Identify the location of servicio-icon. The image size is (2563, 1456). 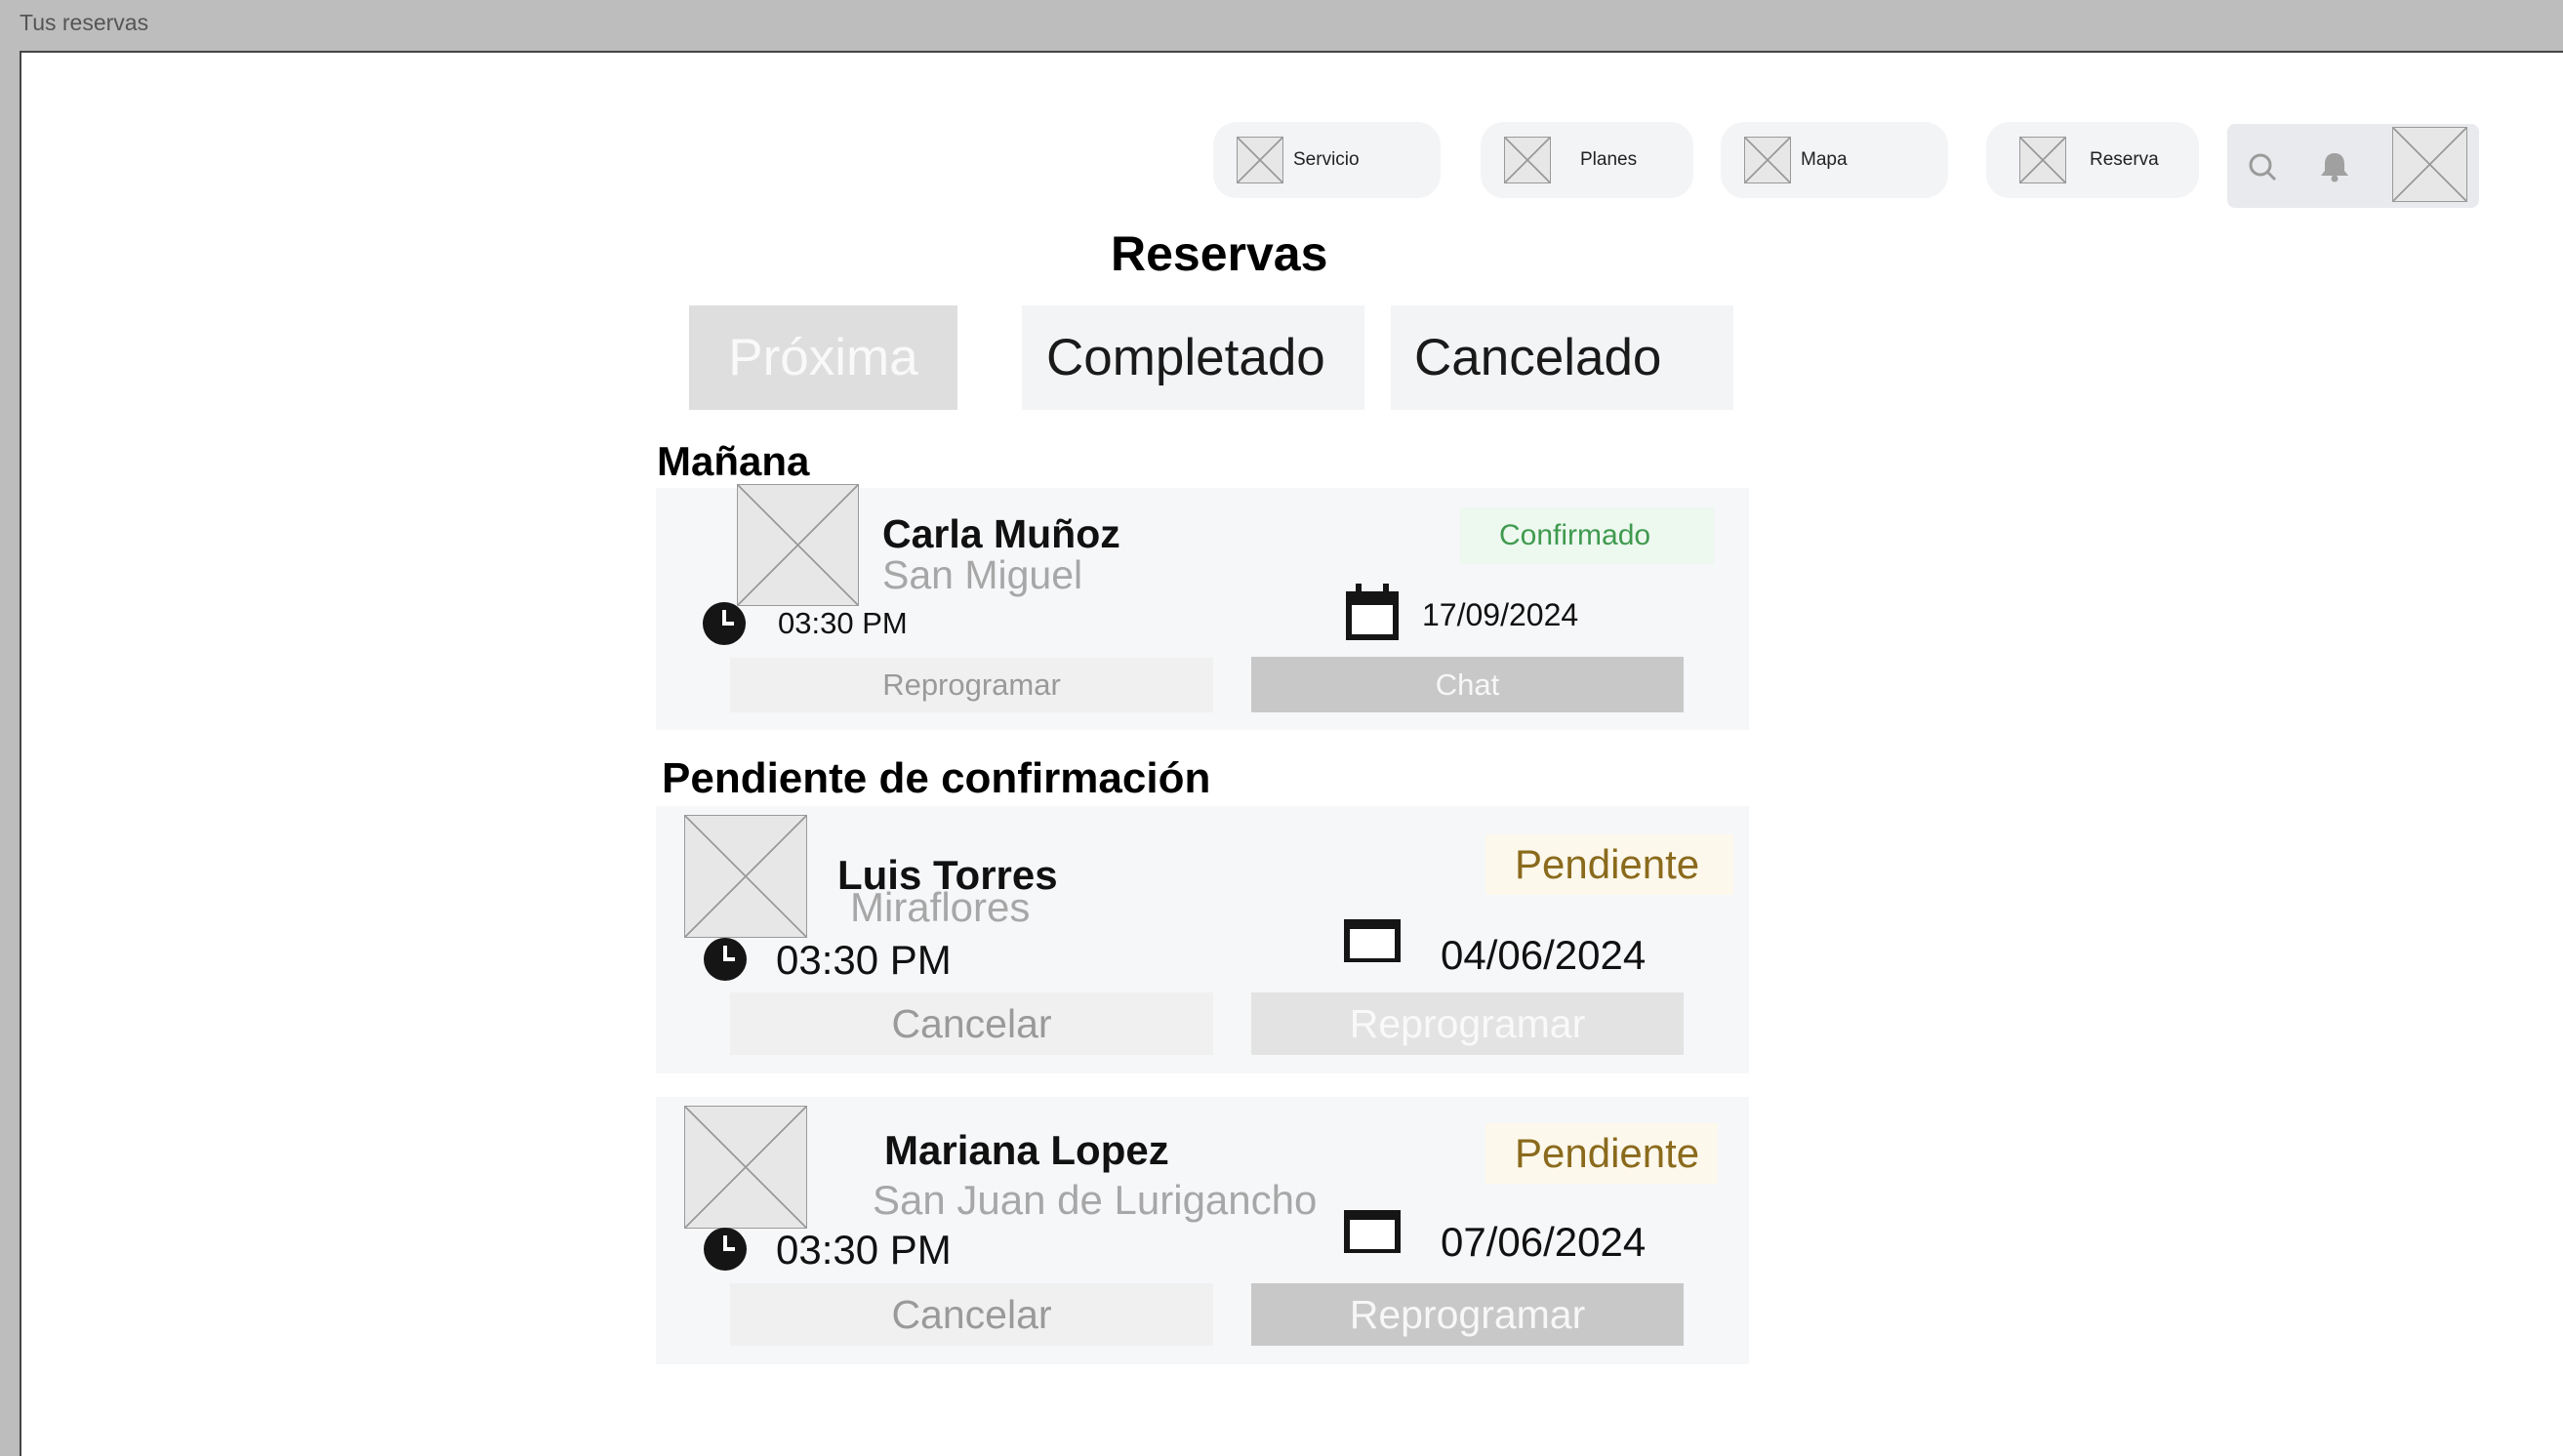
(1260, 160).